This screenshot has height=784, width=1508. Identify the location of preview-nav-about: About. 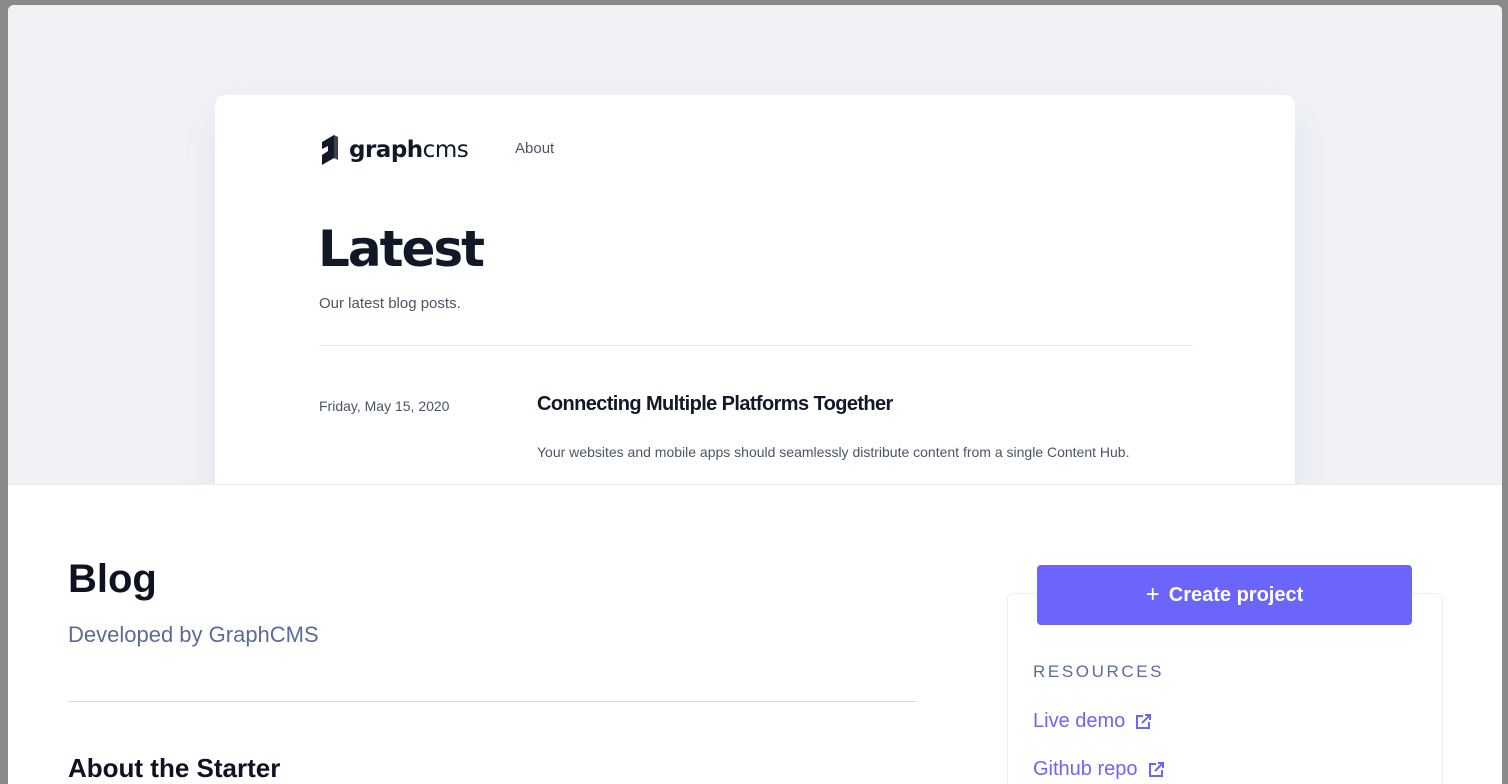
(535, 148).